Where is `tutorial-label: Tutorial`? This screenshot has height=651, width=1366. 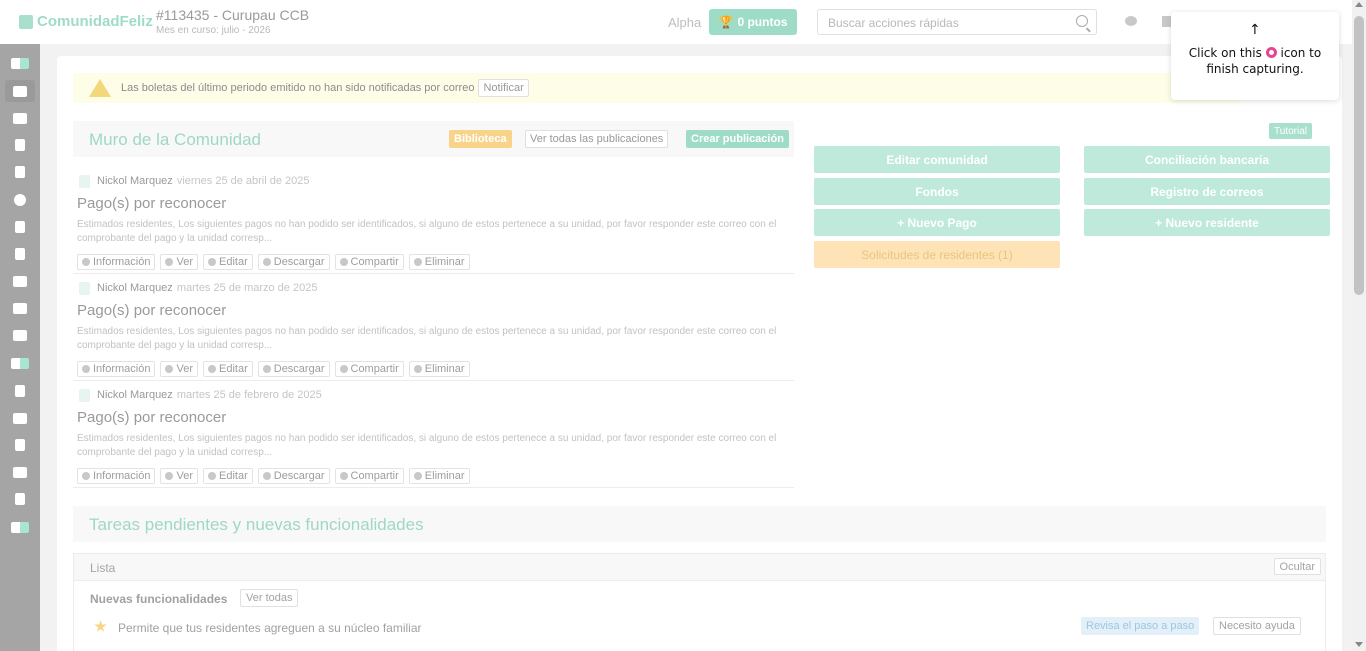 tutorial-label: Tutorial is located at coordinates (1290, 131).